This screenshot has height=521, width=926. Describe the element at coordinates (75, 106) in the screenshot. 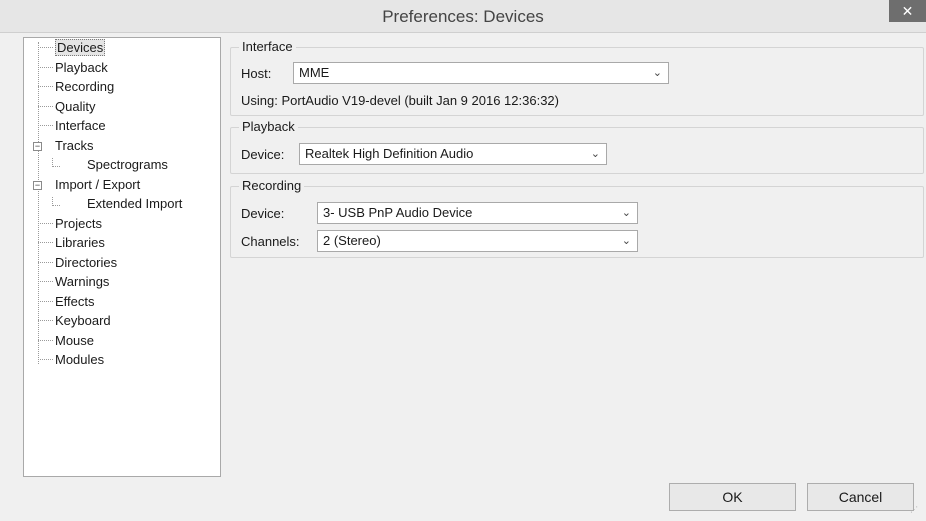

I see `tree-item-label: Quality` at that location.